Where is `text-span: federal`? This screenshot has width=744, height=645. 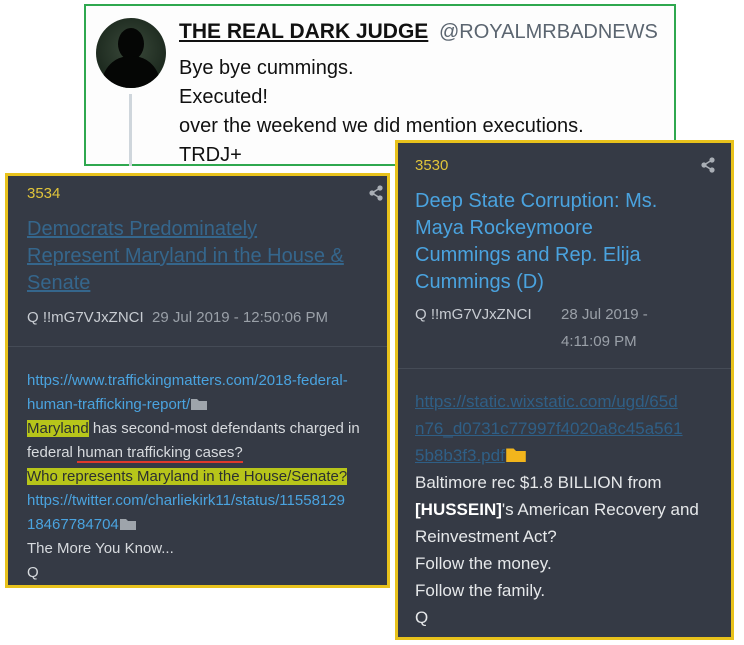 text-span: federal is located at coordinates (52, 452).